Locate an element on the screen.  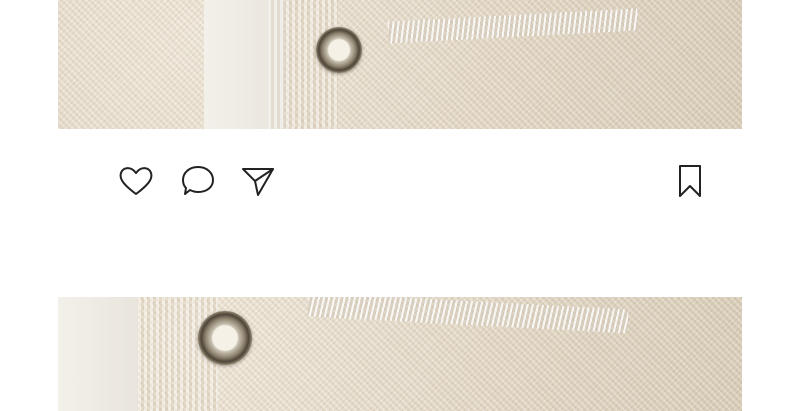
heart-icon is located at coordinates (136, 181).